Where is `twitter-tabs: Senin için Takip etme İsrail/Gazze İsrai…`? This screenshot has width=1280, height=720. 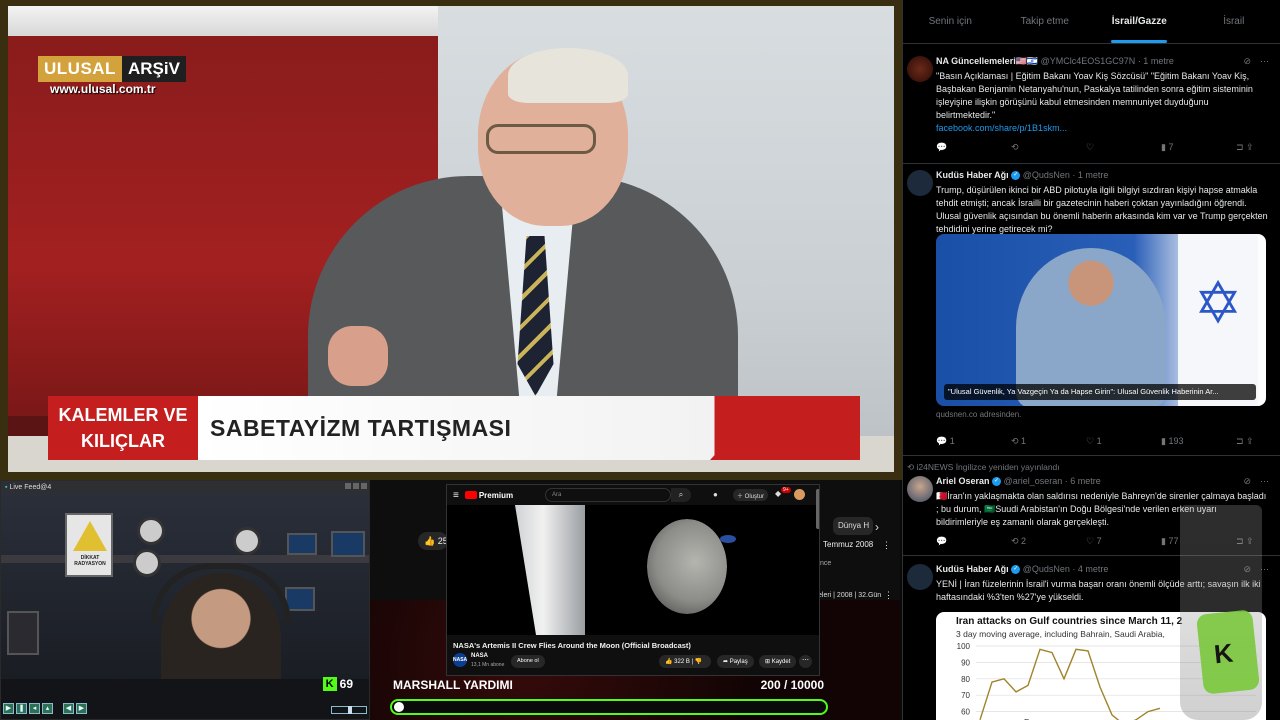
twitter-tabs: Senin için Takip etme İsrail/Gazze İsrai… is located at coordinates (1091, 22).